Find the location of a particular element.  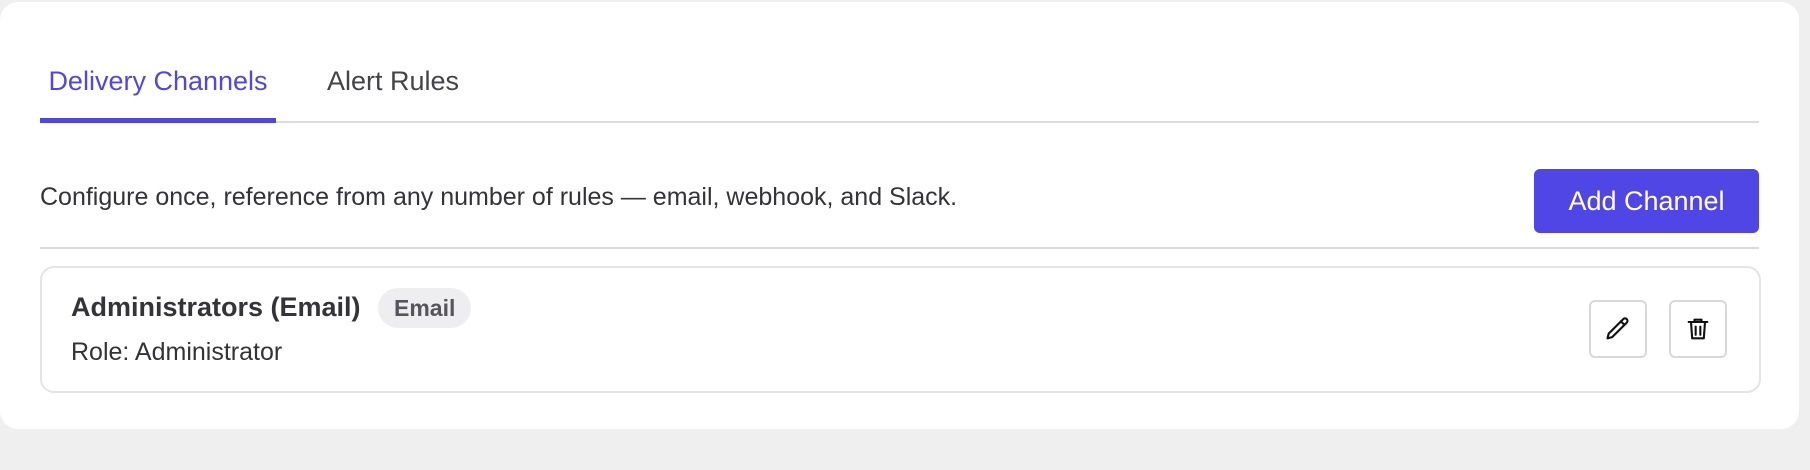

trash-icon is located at coordinates (1698, 329).